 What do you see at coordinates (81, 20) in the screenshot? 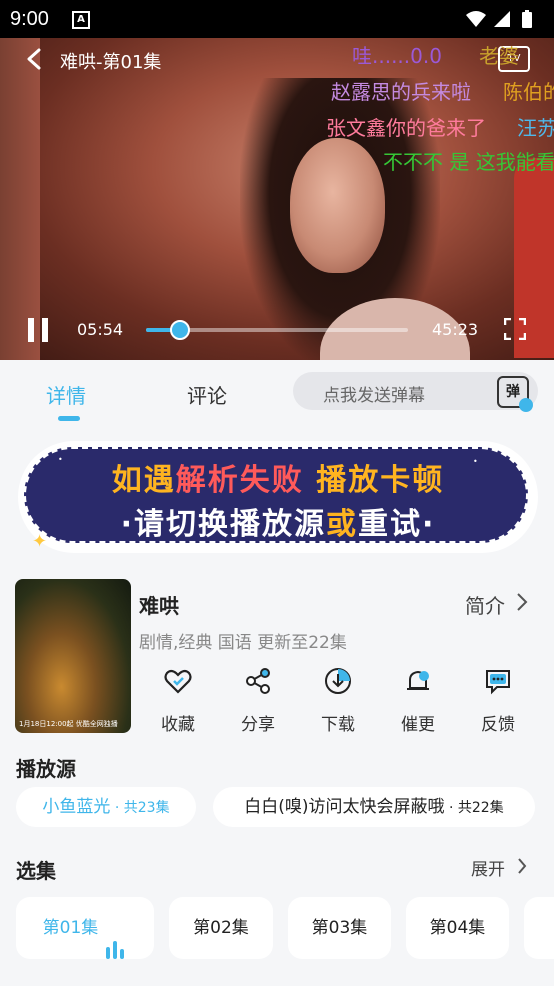
I see `notification-a-icon: A` at bounding box center [81, 20].